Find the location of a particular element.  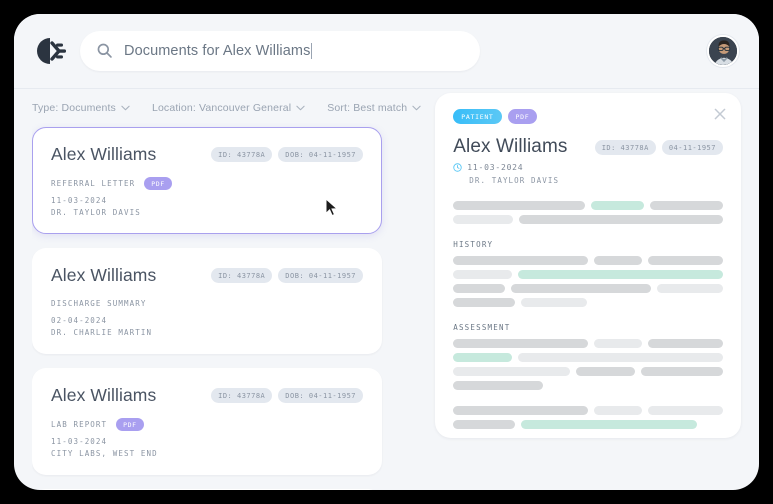

dob-badge: 04-11-1957 is located at coordinates (692, 147).